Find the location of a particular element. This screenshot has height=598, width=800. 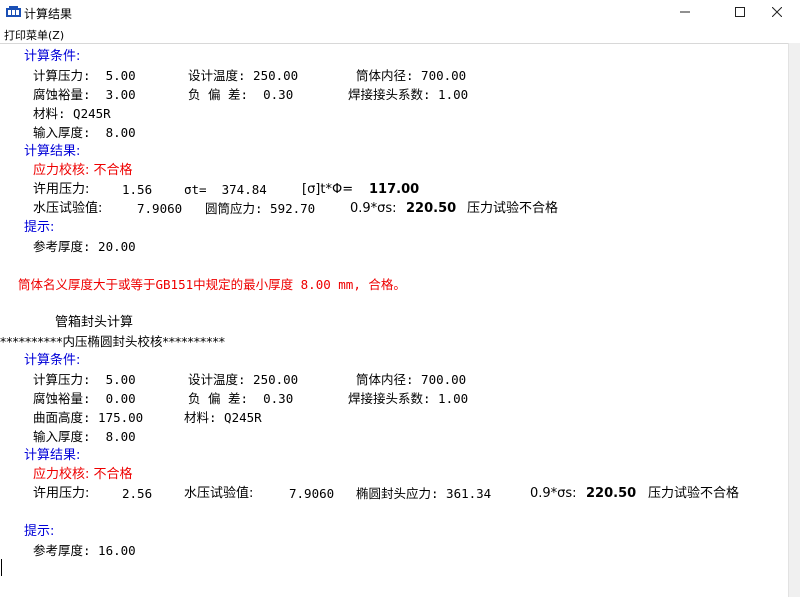

s2-ref-thickness: 参考厚度: 16.00 is located at coordinates (84, 550).